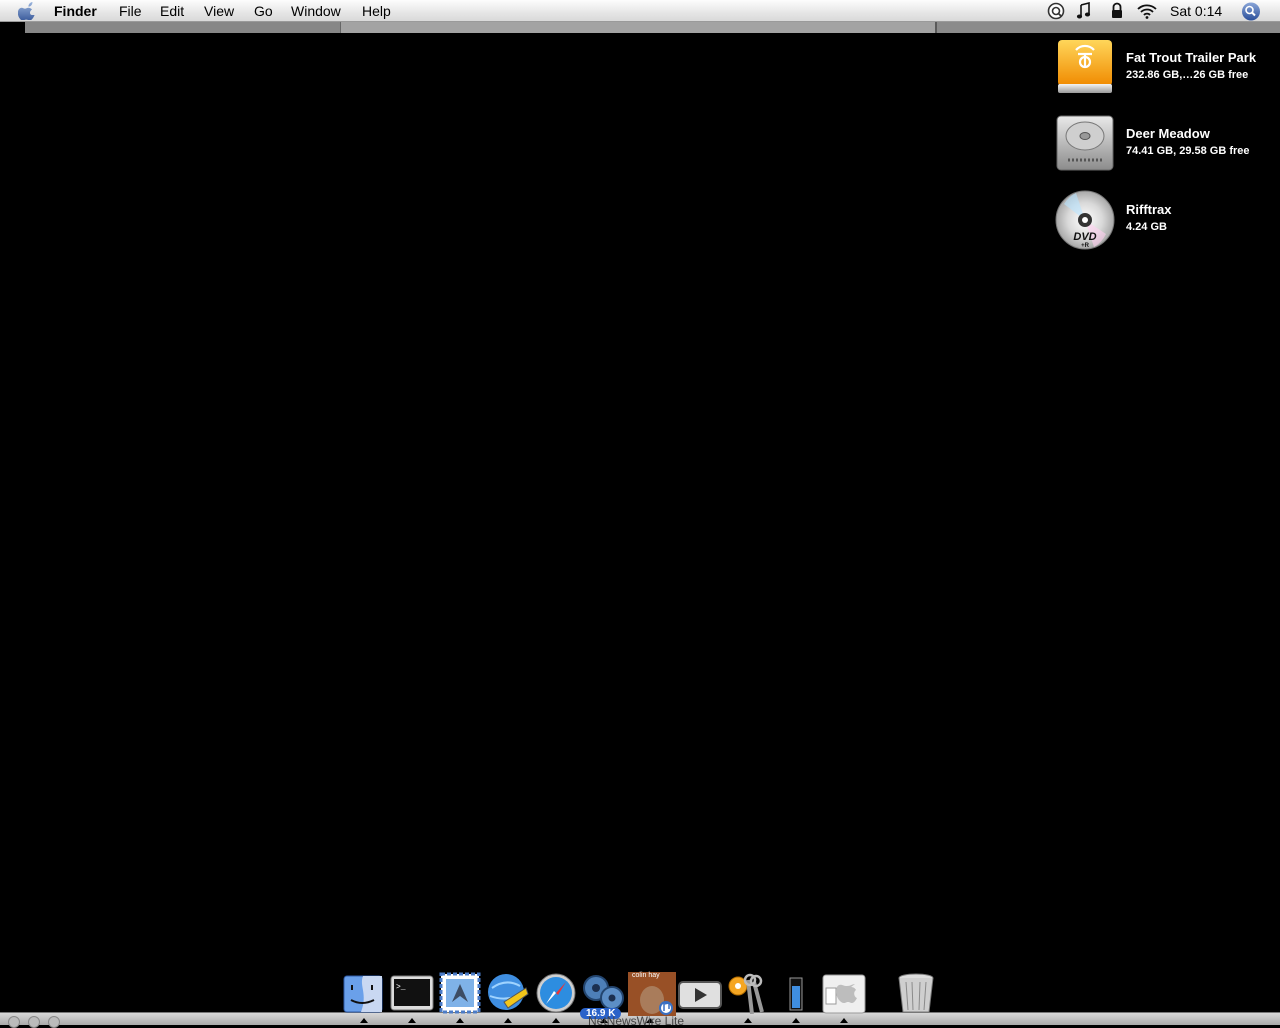 This screenshot has width=1280, height=1028. Describe the element at coordinates (1085, 220) in the screenshot. I see `dvd-disc-icon: DVD +R` at that location.